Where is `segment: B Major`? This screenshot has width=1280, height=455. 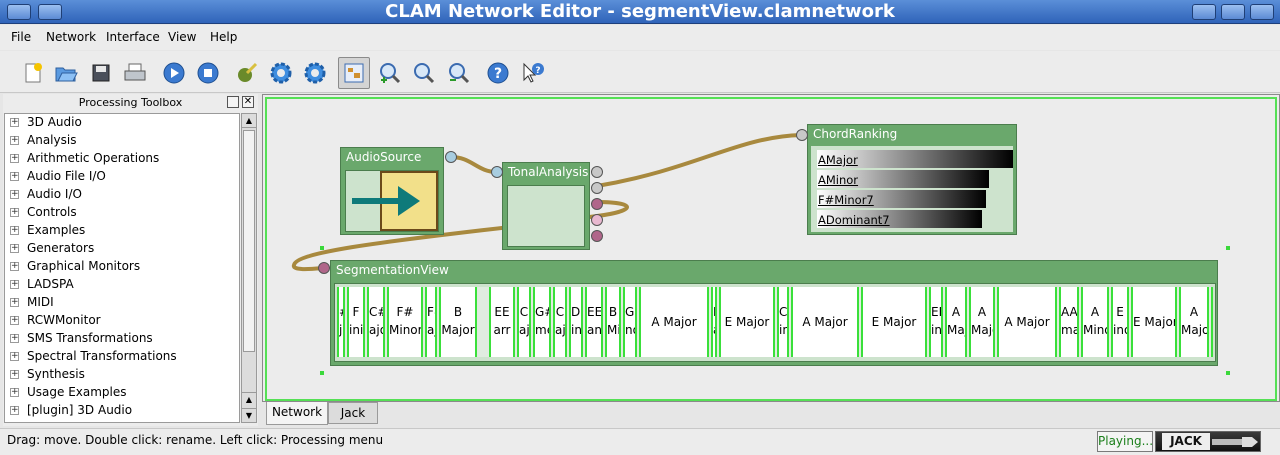 segment: B Major is located at coordinates (458, 322).